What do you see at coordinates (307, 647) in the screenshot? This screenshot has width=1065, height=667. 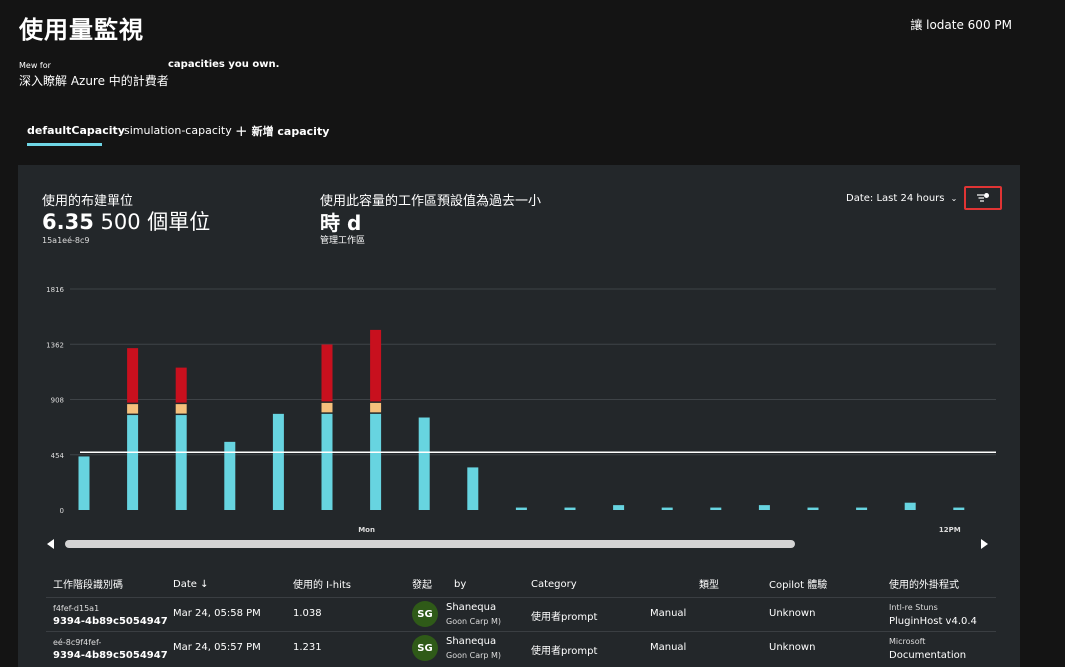 I see `session-units: 1.231` at bounding box center [307, 647].